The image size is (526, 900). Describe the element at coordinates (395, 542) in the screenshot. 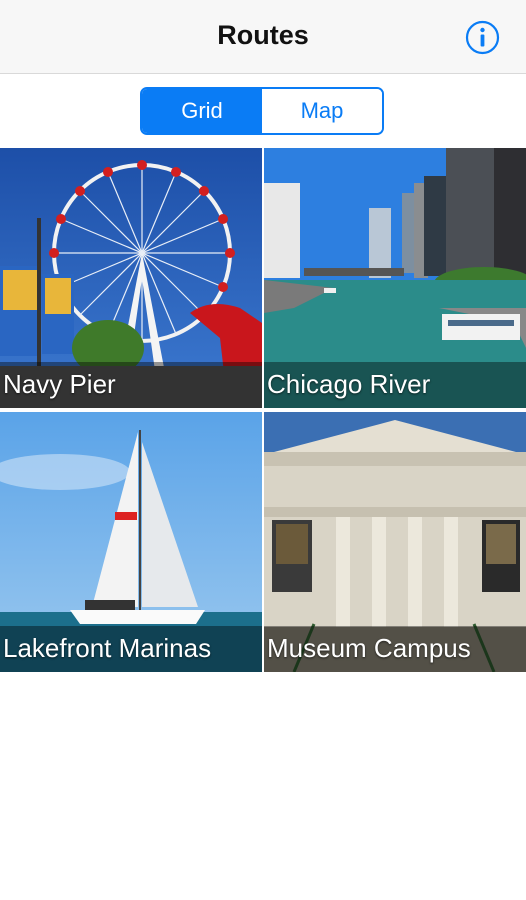

I see `route-tile-museum-campus: Museum Campus` at that location.